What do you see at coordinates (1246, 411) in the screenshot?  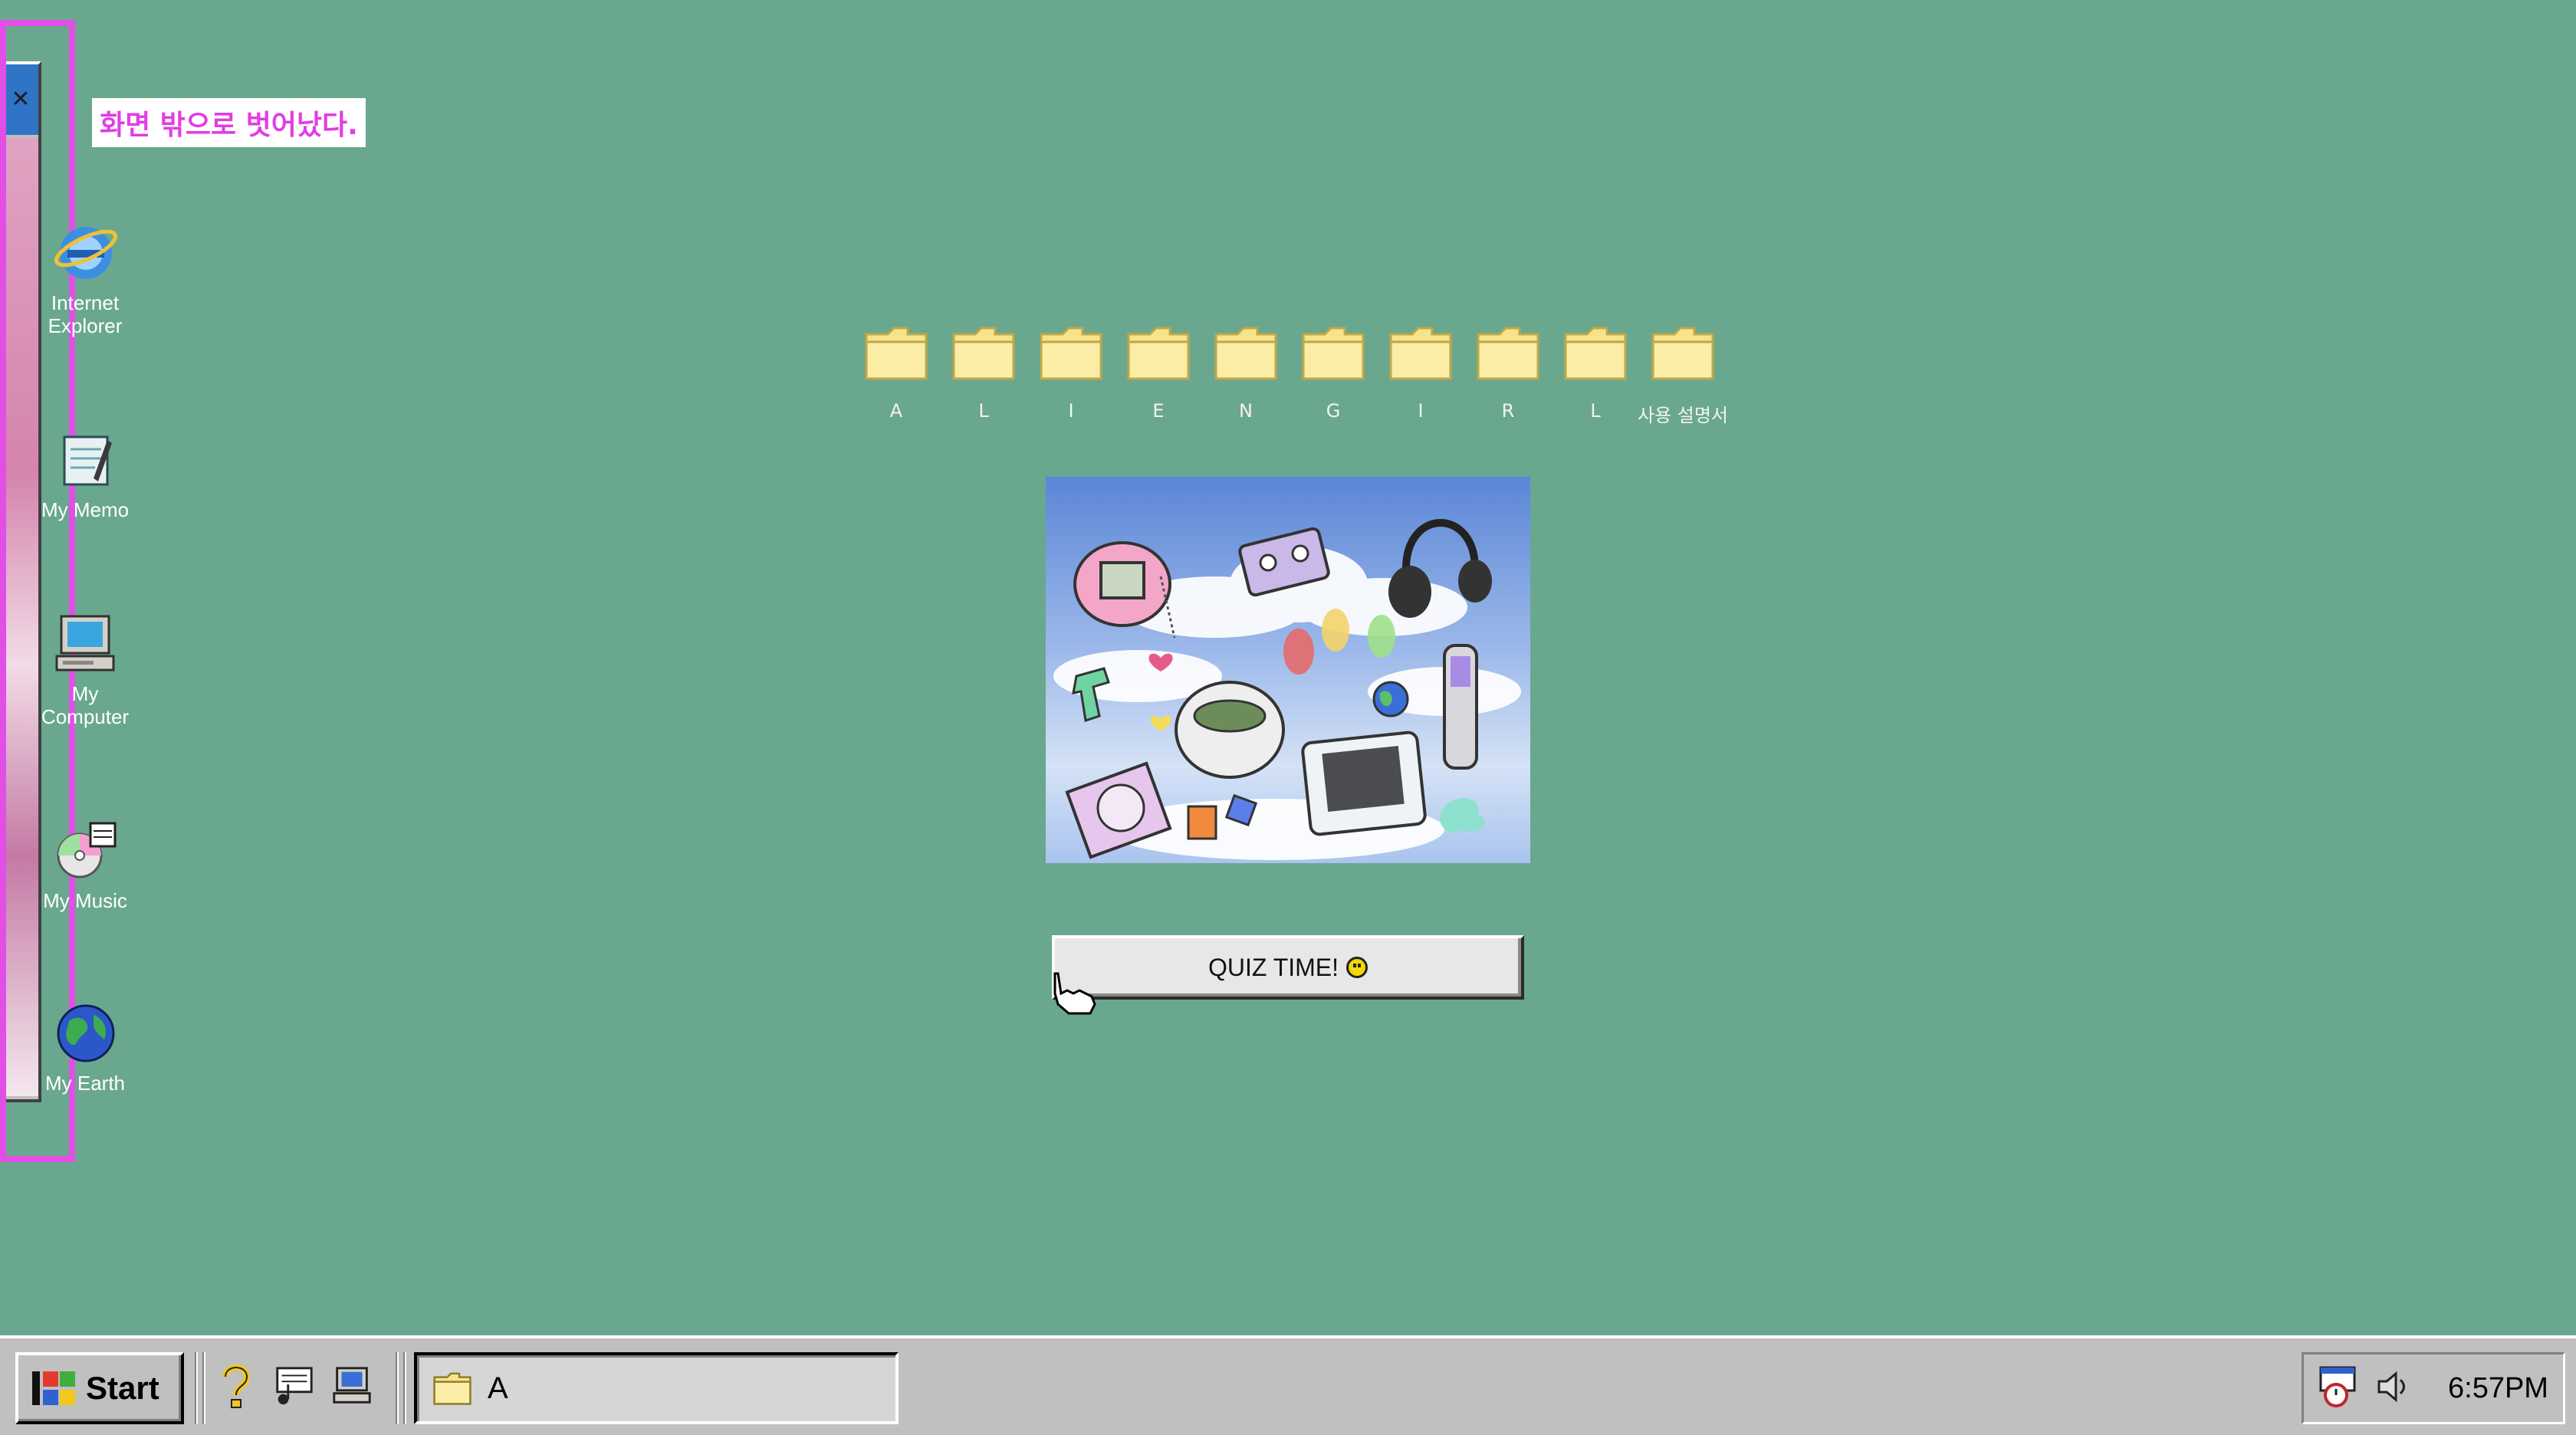 I see `folder-label: N` at bounding box center [1246, 411].